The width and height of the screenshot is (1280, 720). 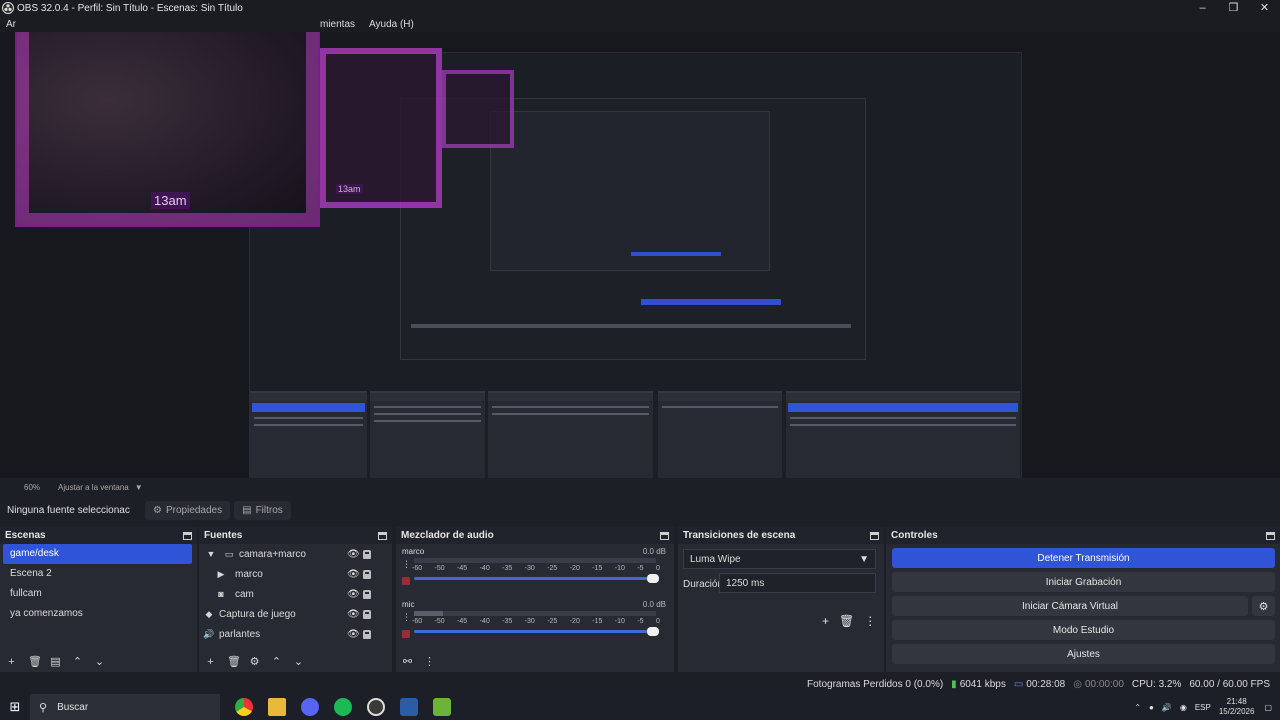 I want to click on source-item: ▶ marco 👁, so click(x=295, y=574).